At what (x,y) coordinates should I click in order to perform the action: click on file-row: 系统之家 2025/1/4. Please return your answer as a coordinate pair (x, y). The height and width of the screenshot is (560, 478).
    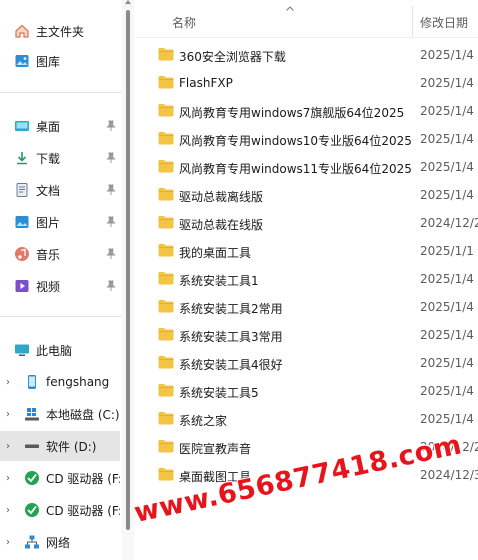
    Looking at the image, I should click on (306, 419).